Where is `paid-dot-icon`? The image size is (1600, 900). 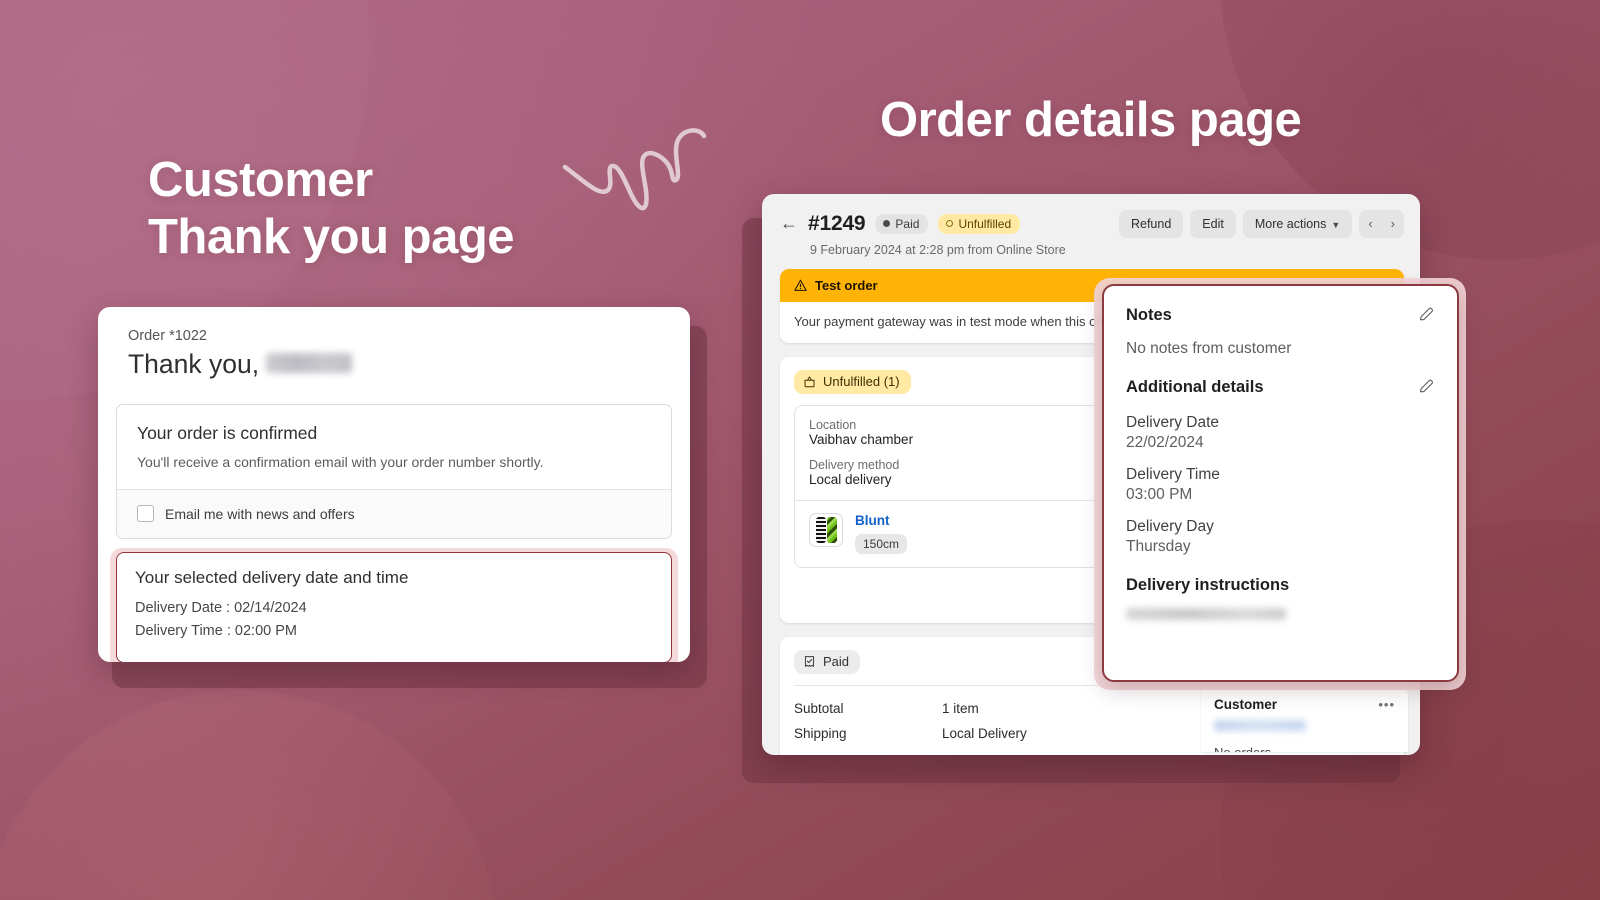
paid-dot-icon is located at coordinates (887, 223).